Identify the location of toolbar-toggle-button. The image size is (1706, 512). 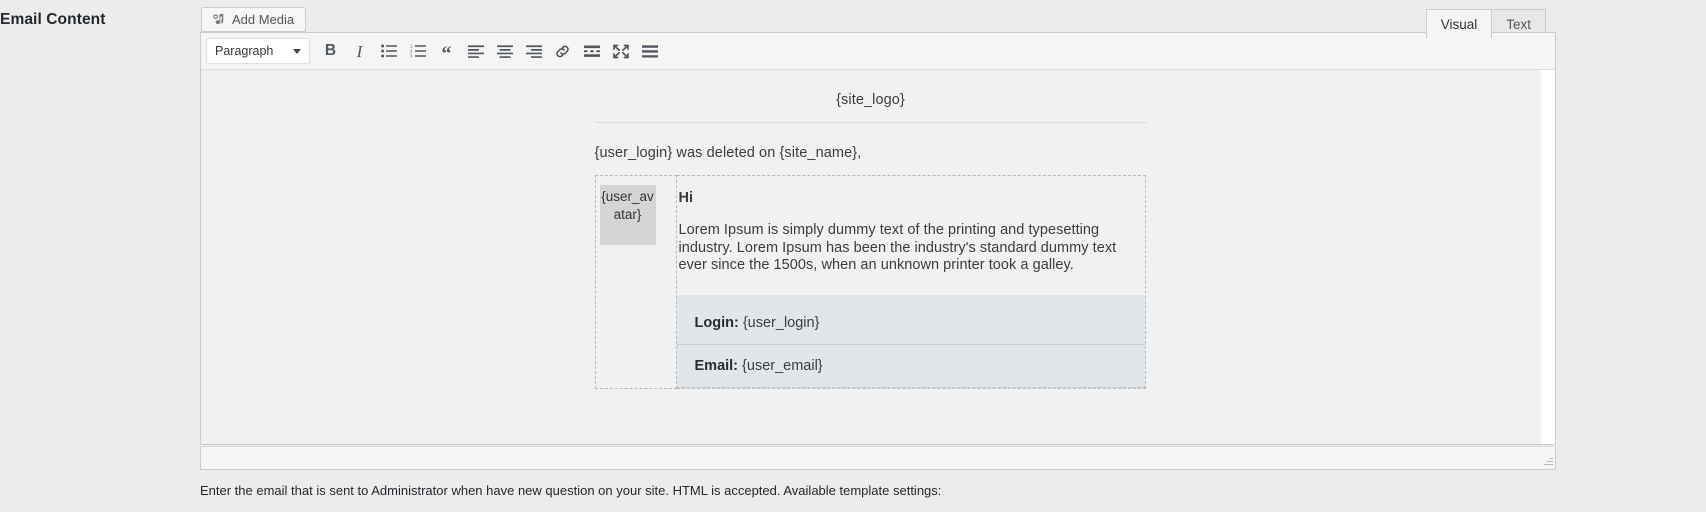
(649, 51).